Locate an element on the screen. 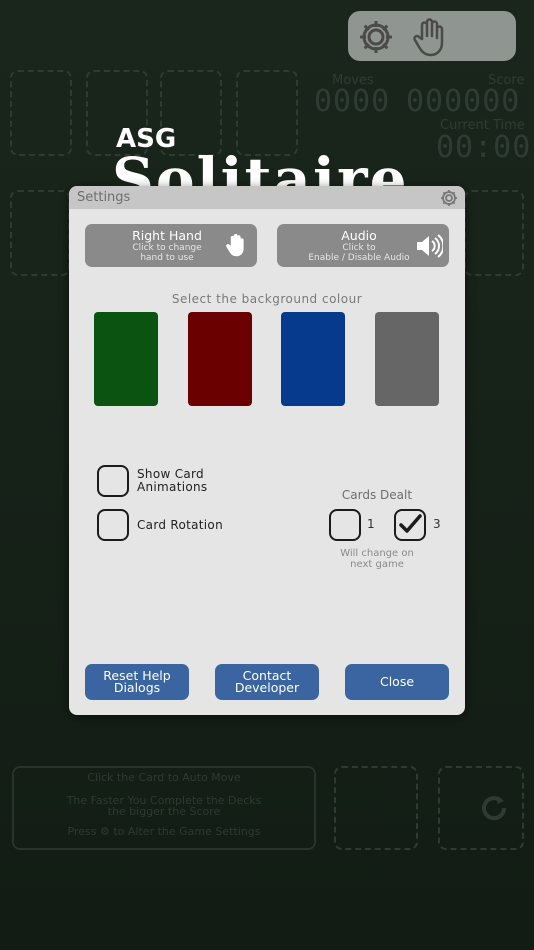 The width and height of the screenshot is (534, 950). logo-solitaire: Solitaire is located at coordinates (260, 168).